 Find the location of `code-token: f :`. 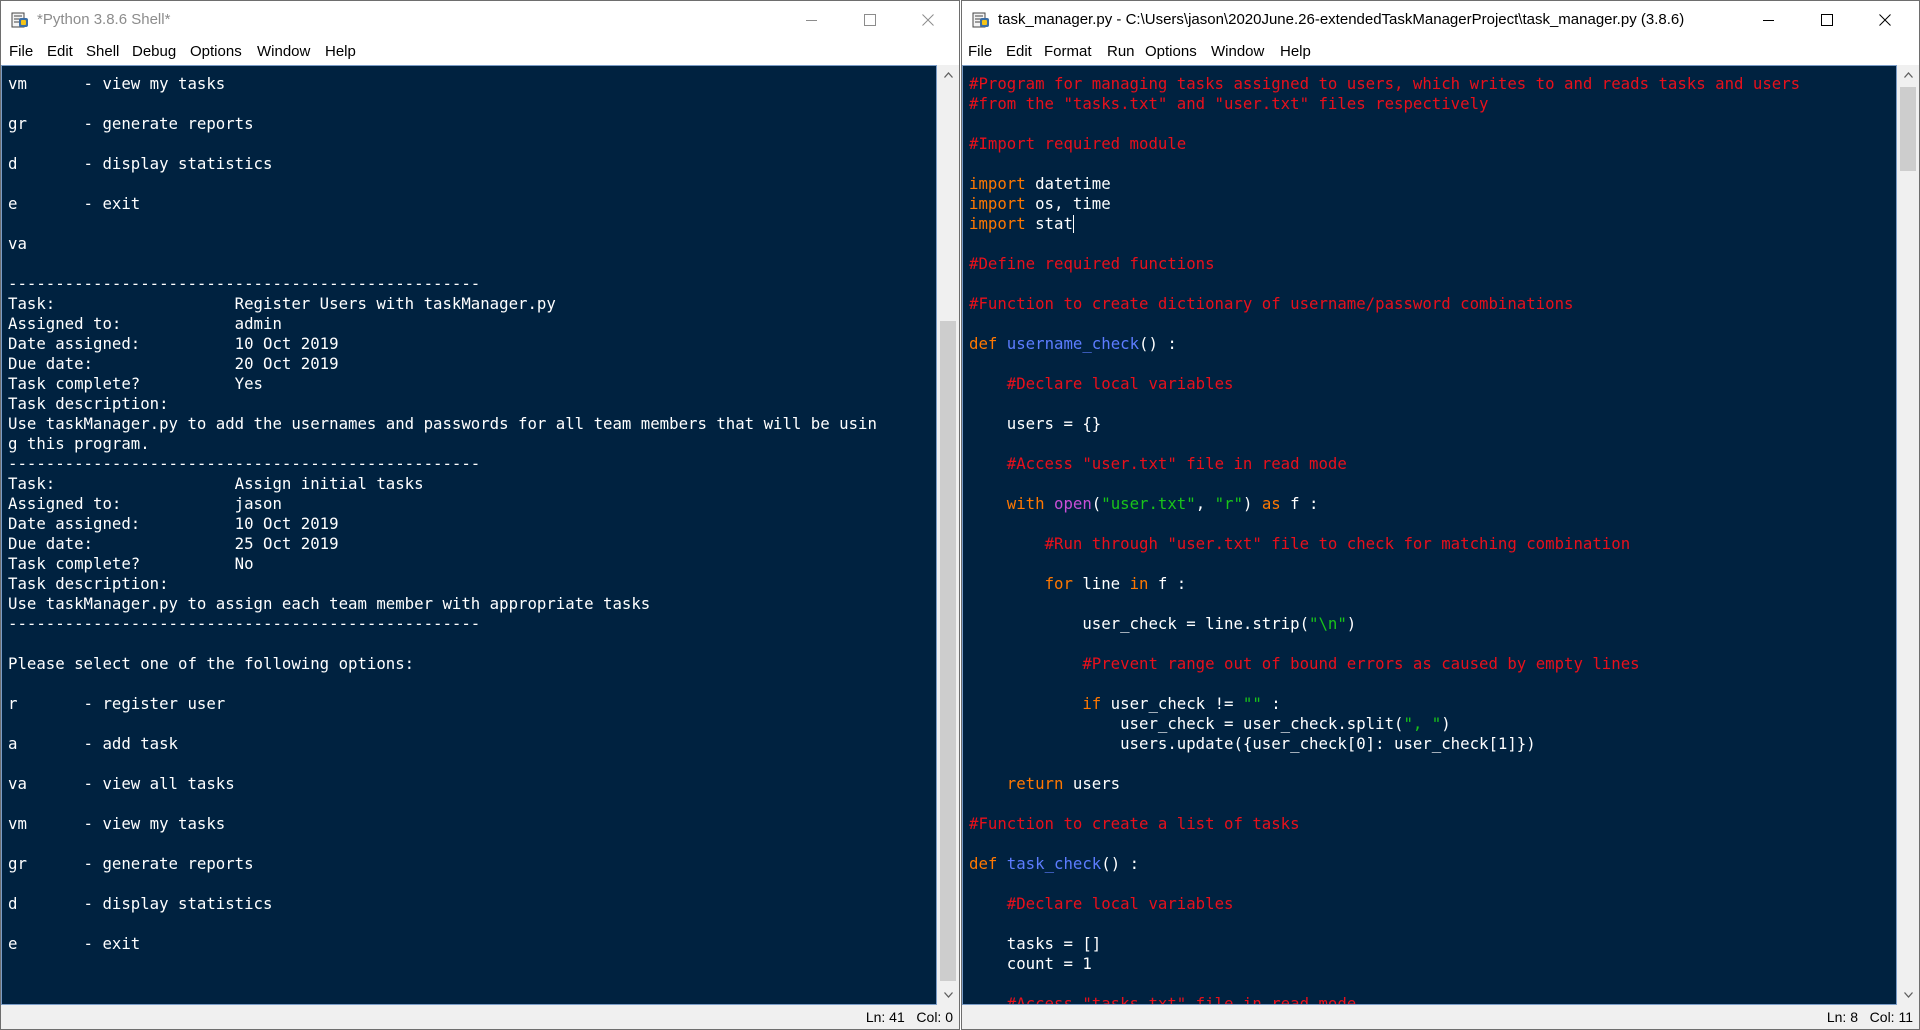

code-token: f : is located at coordinates (1167, 583).